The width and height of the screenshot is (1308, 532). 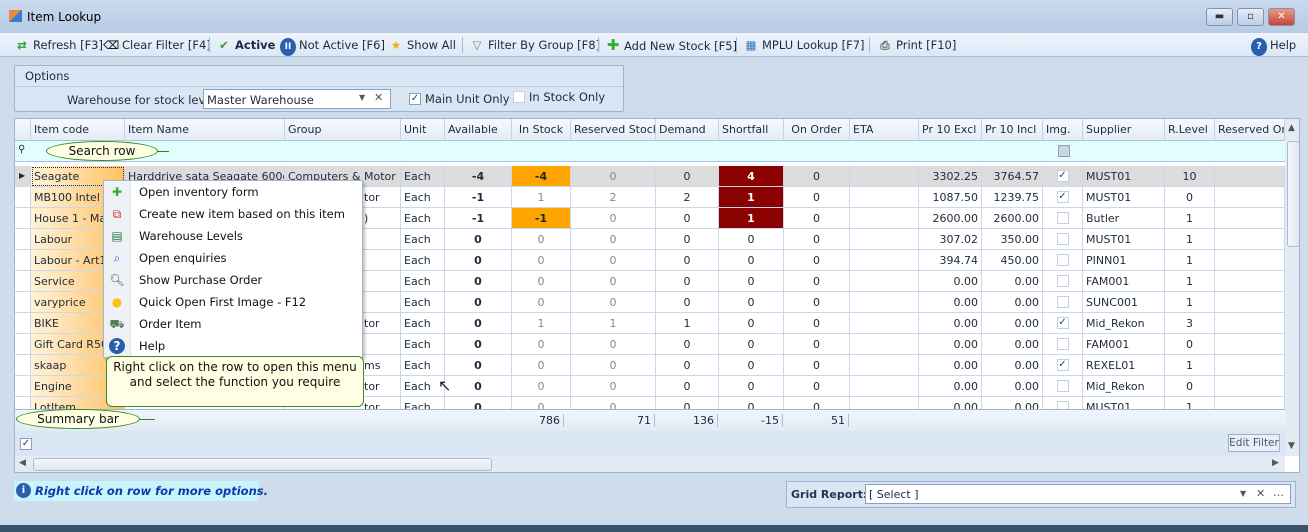 What do you see at coordinates (950, 130) in the screenshot?
I see `column-header-pr10-excl: Pr 10 Excl` at bounding box center [950, 130].